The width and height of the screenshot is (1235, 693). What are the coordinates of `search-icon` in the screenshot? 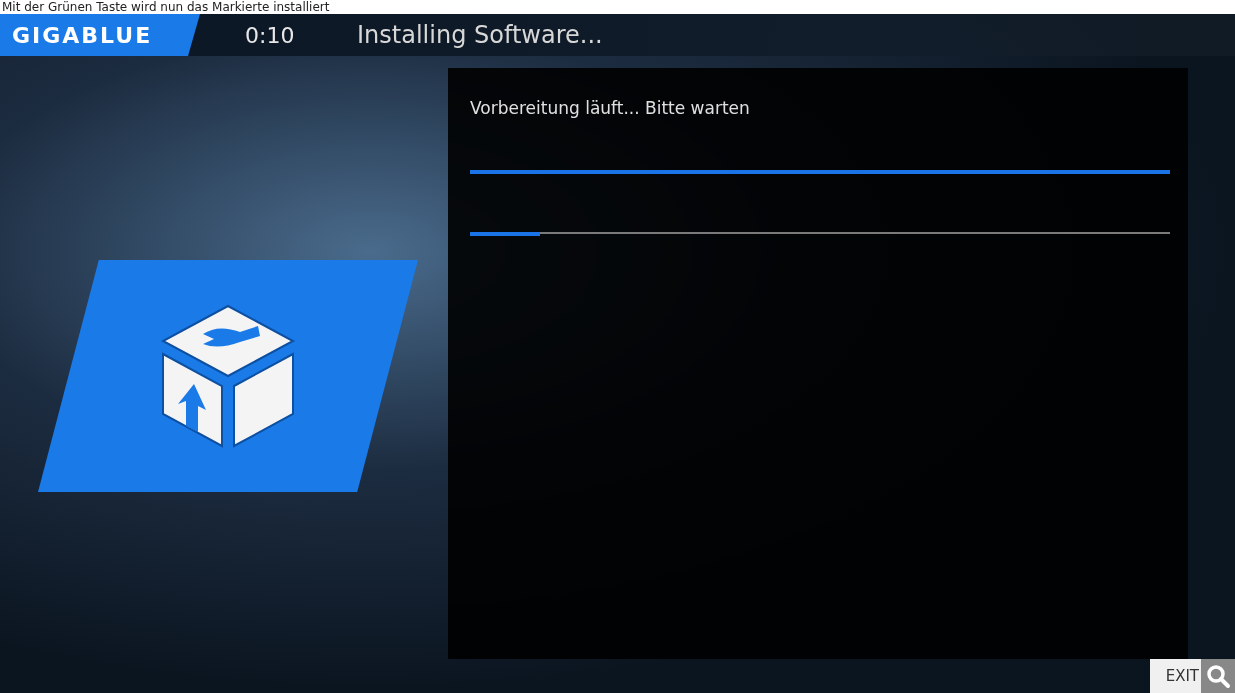 It's located at (1218, 676).